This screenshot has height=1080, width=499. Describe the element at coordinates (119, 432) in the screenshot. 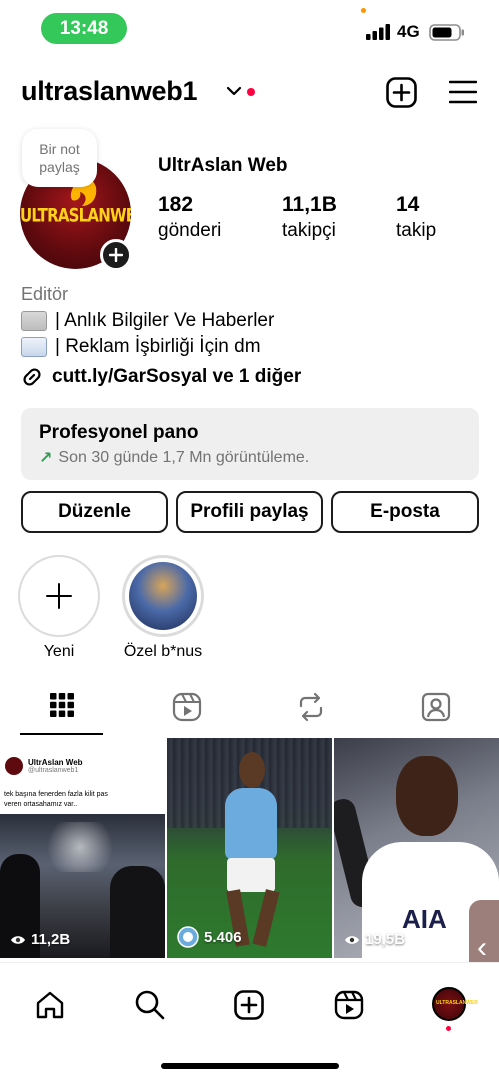

I see `dashboard-title: Profesyonel pano` at that location.